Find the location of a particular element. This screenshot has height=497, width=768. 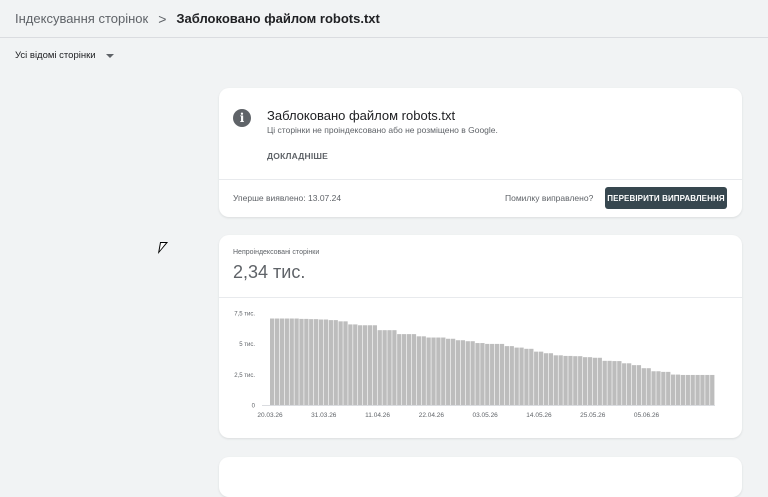

breadcrumb-parent-link: Індексування сторінок is located at coordinates (81, 18).